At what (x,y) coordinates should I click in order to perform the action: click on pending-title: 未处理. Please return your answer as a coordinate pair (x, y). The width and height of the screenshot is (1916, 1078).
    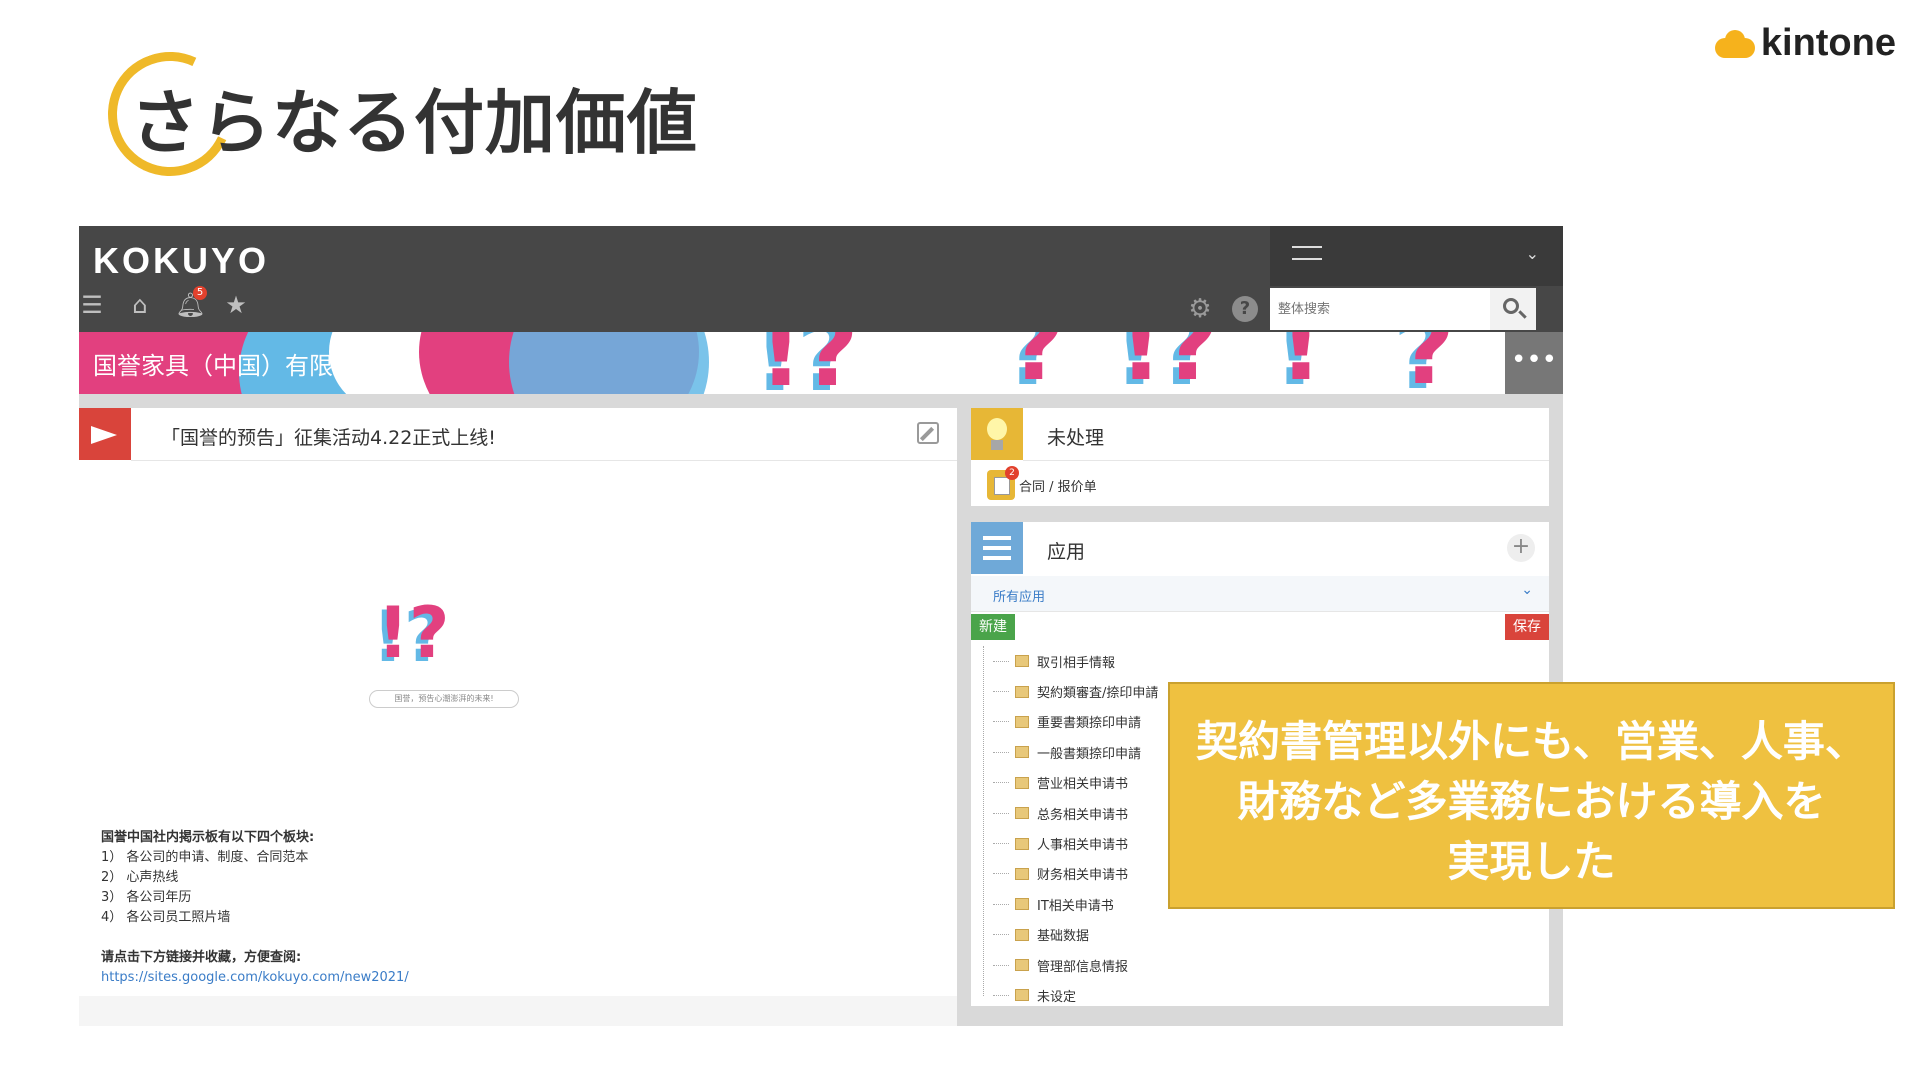
    Looking at the image, I should click on (1076, 438).